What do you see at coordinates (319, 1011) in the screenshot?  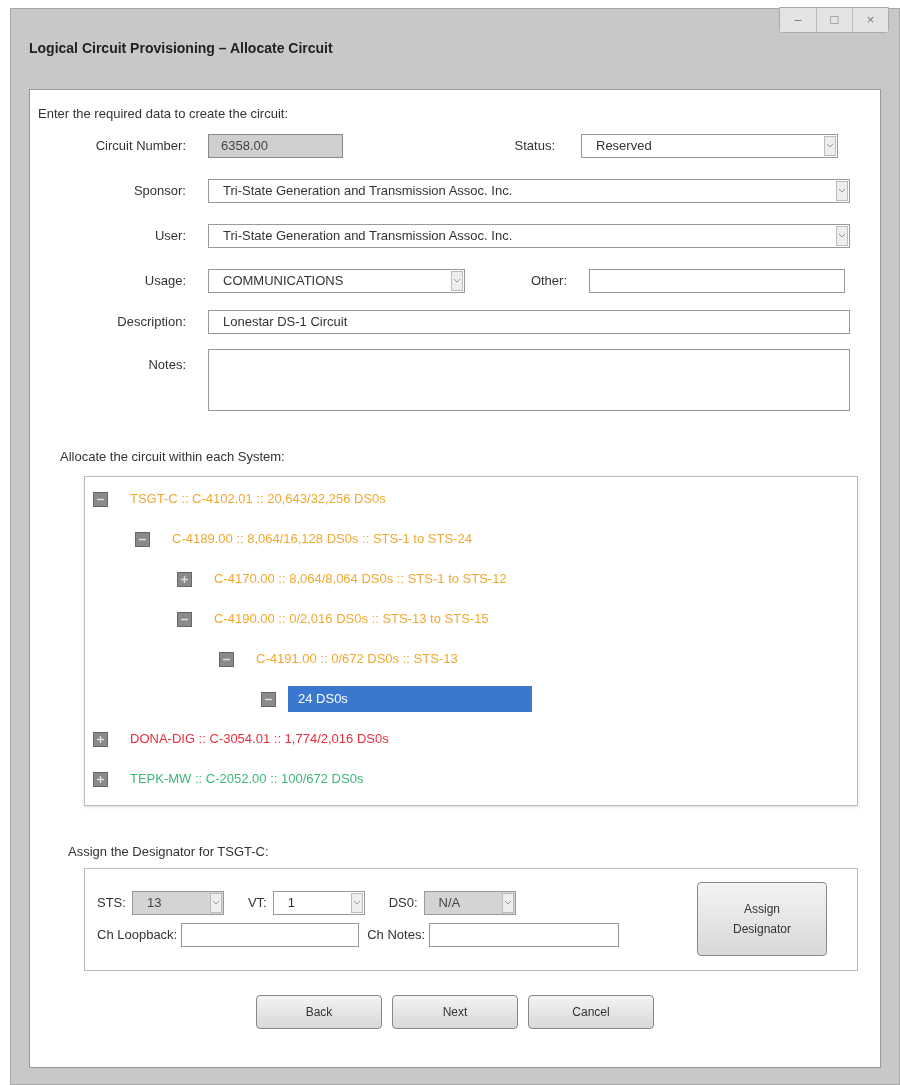 I see `dialog-button: Back` at bounding box center [319, 1011].